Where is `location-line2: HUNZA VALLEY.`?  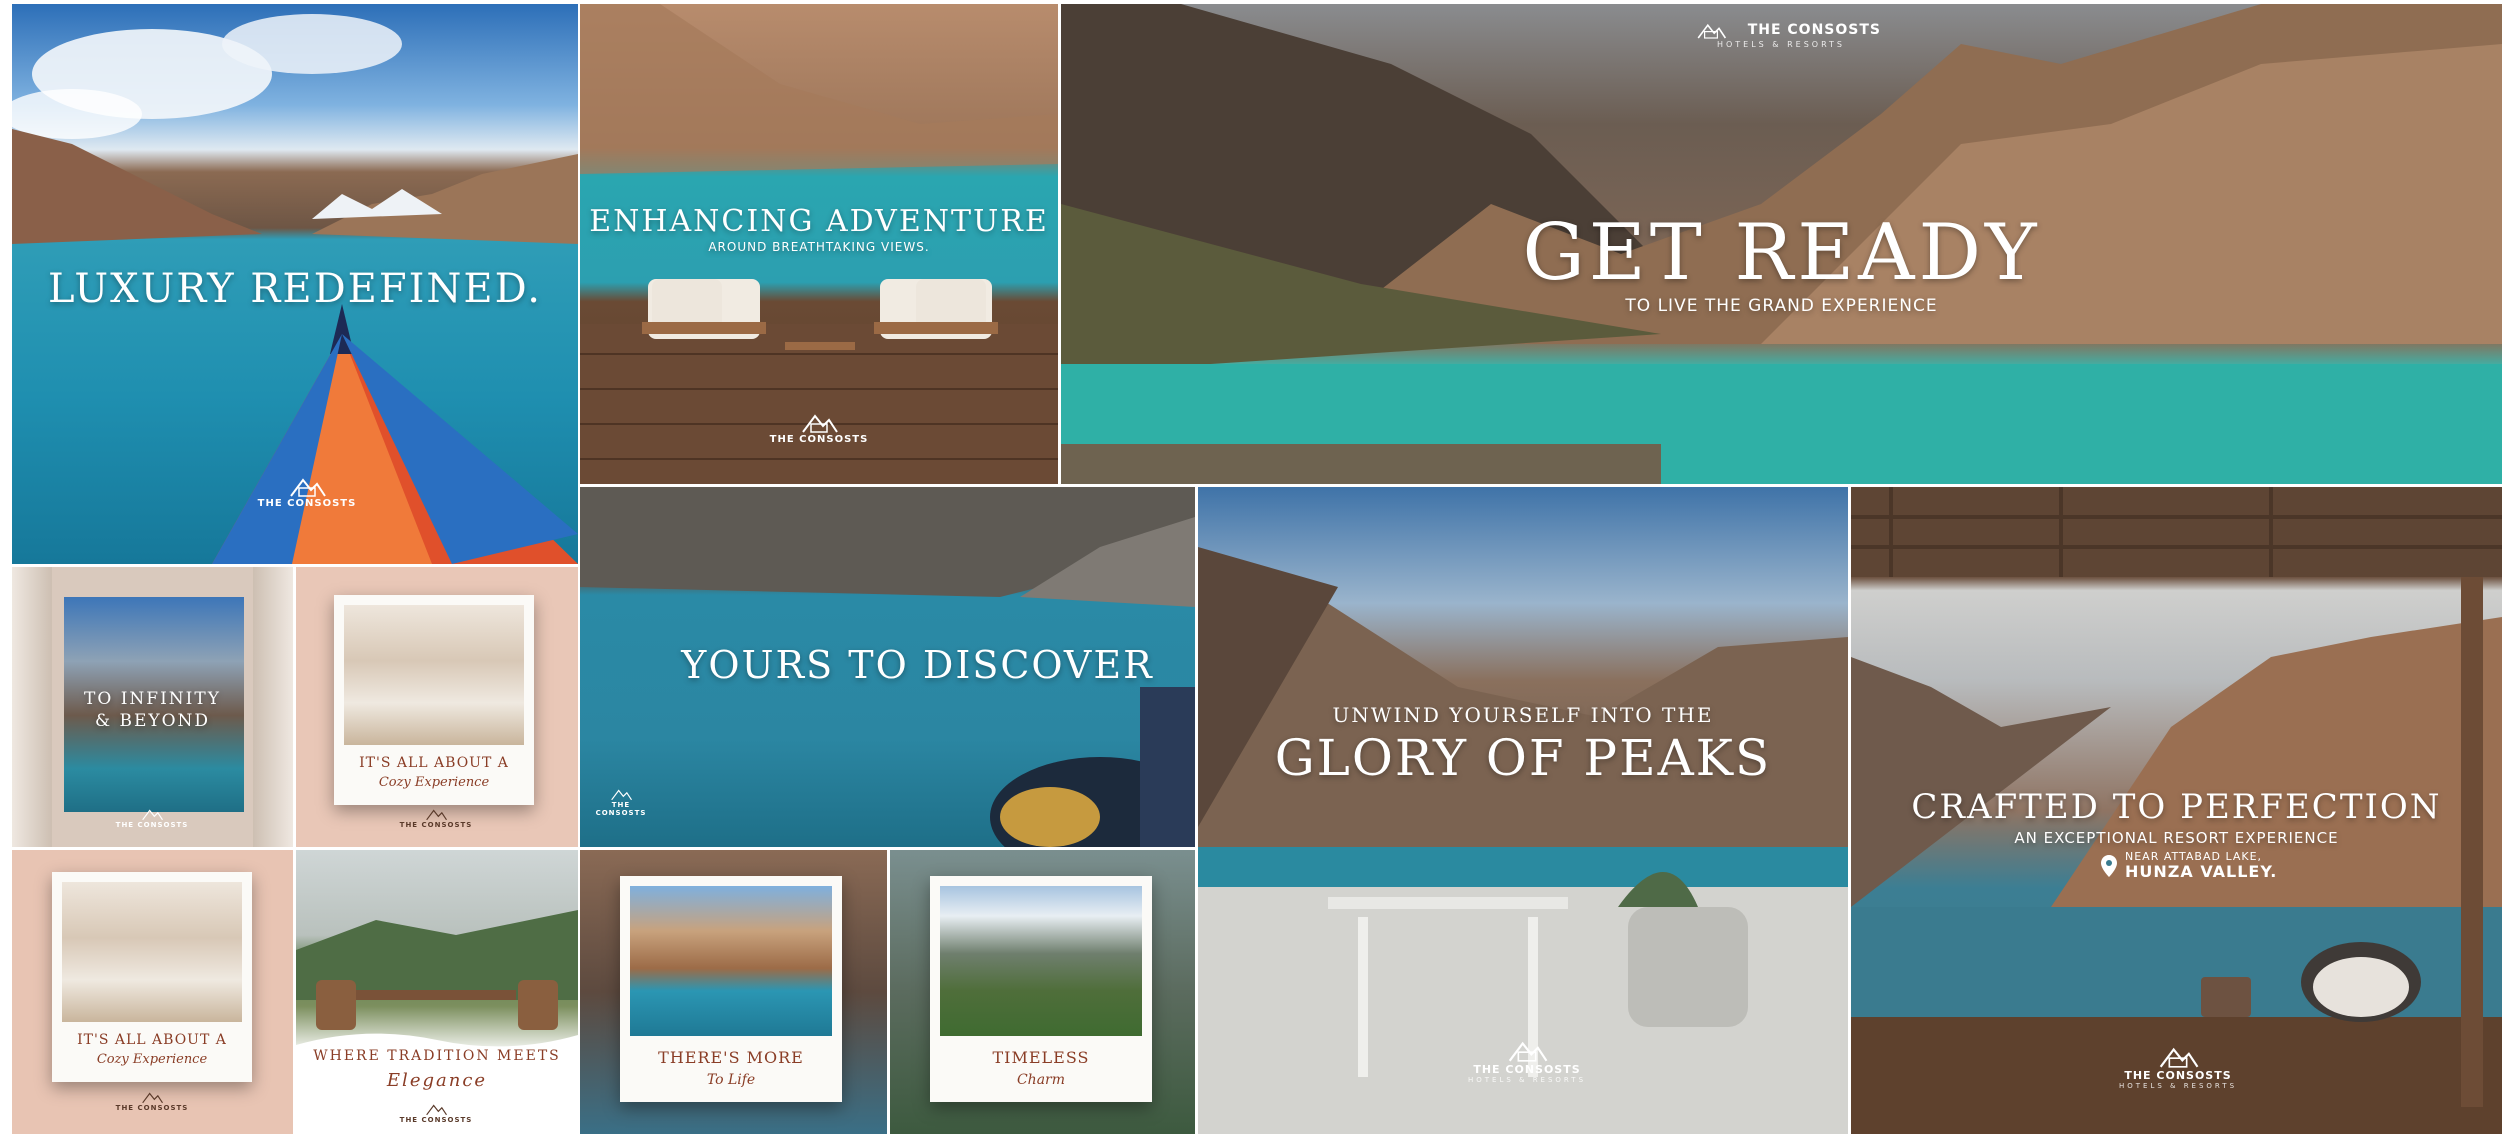 location-line2: HUNZA VALLEY. is located at coordinates (2201, 872).